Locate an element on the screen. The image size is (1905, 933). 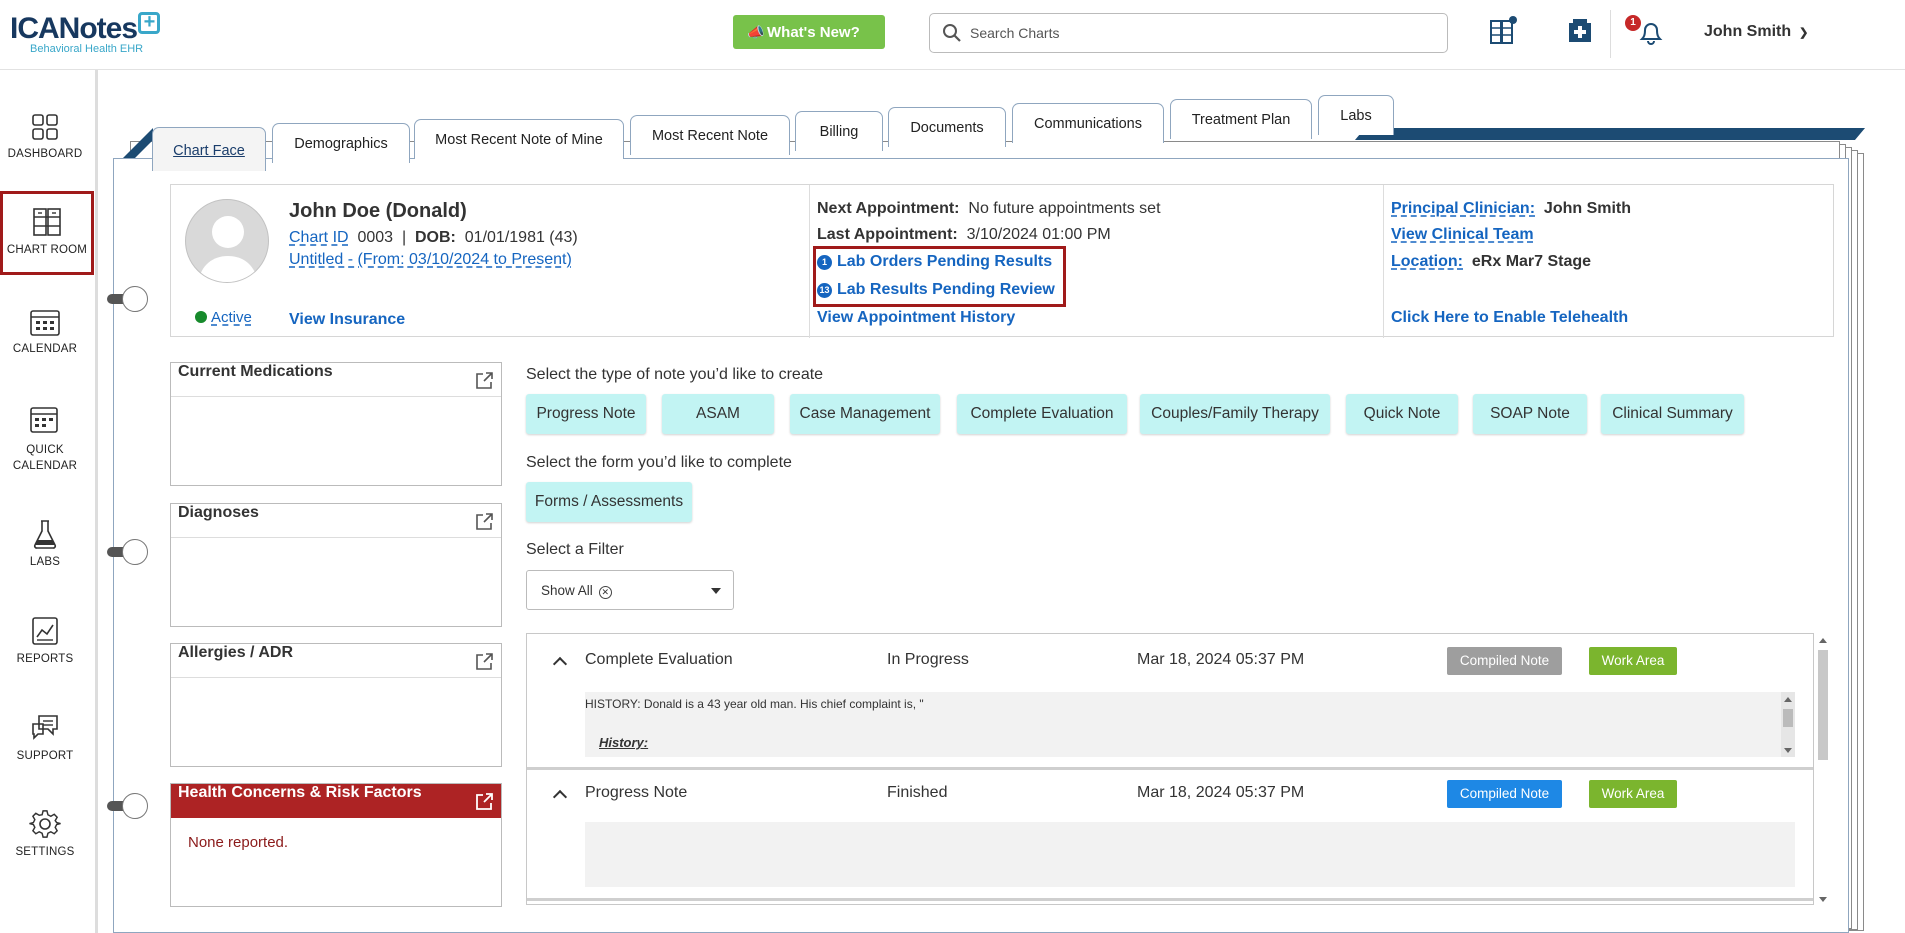
dashboard-icon is located at coordinates (45, 127).